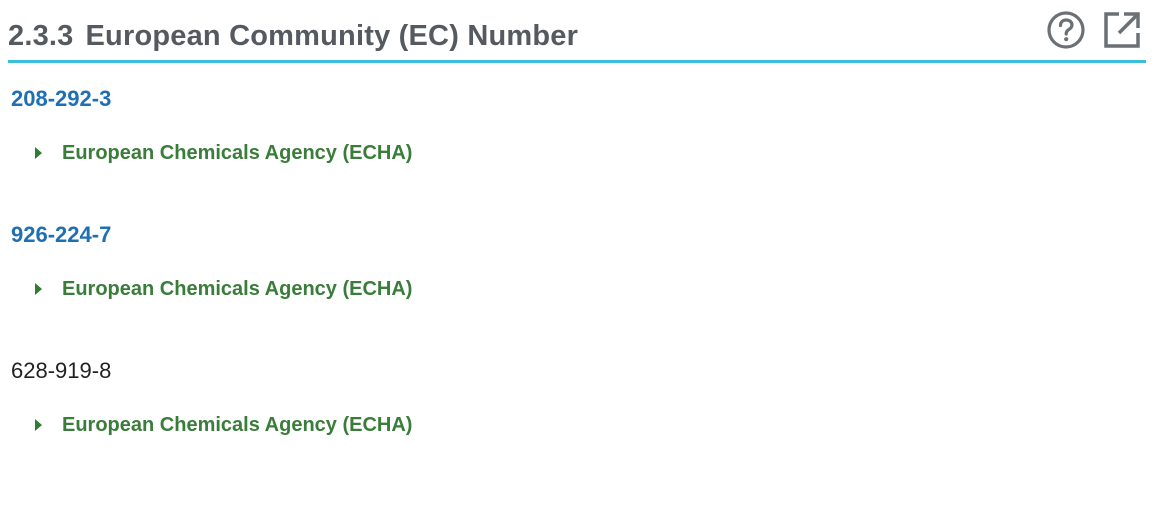 The width and height of the screenshot is (1155, 509). I want to click on section-header: 2.3.3 European Community (EC) Number, so click(577, 31).